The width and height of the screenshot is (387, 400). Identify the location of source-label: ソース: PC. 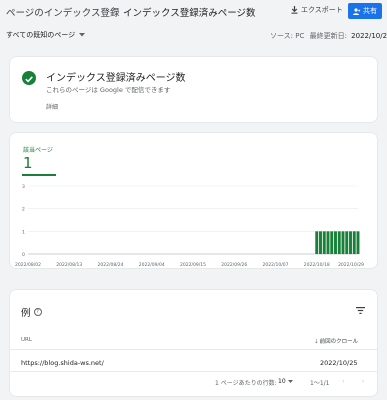
(287, 36).